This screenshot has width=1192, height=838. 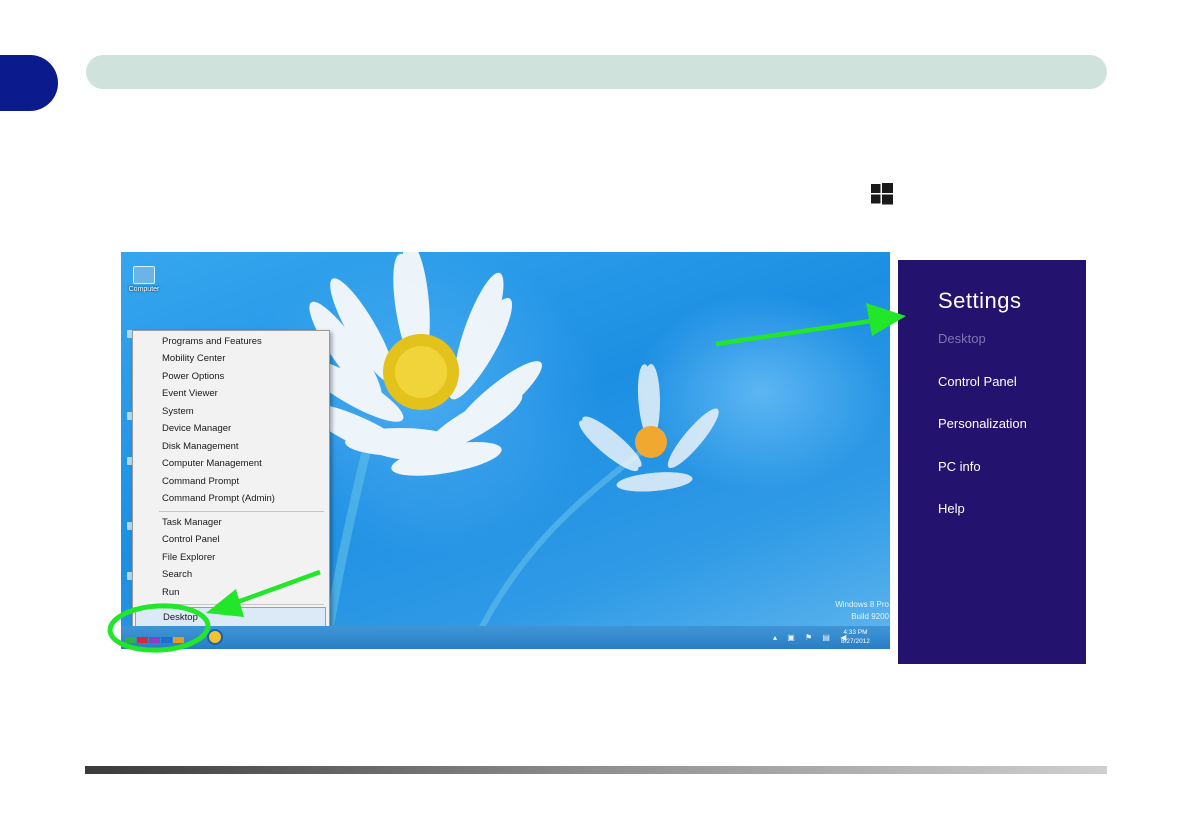 I want to click on menu-item-task-manager: Task Manager, so click(x=192, y=523).